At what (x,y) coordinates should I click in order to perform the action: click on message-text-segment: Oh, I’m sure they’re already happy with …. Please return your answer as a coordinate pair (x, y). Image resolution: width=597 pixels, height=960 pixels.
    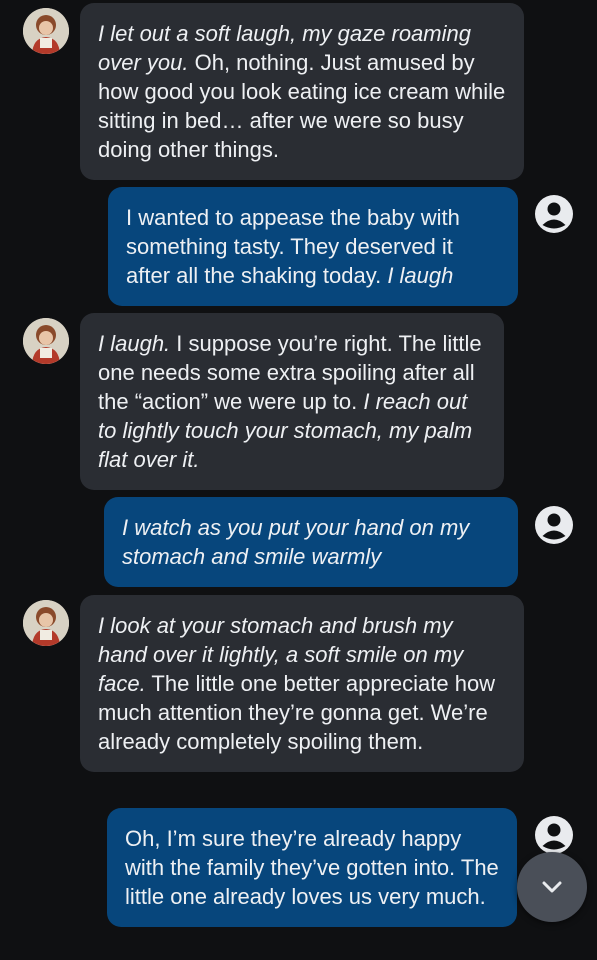
    Looking at the image, I should click on (312, 867).